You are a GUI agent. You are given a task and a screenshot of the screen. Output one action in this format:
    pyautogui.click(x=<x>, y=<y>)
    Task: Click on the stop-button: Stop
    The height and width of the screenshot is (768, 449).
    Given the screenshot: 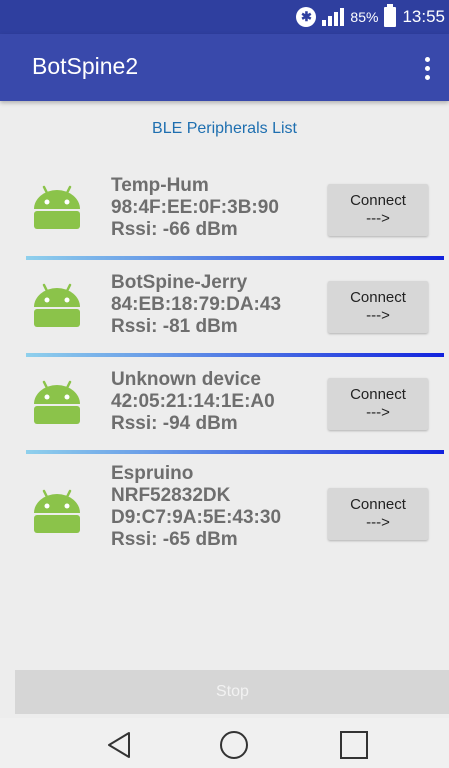 What is the action you would take?
    pyautogui.click(x=232, y=692)
    